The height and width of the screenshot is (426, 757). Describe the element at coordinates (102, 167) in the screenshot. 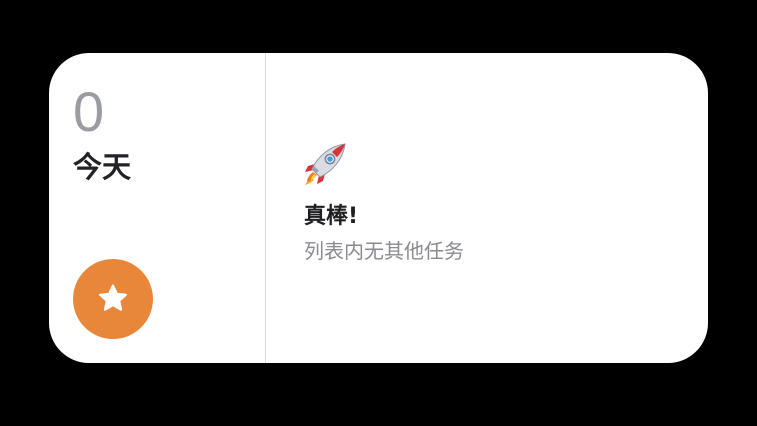

I see `list-title: 今天` at that location.